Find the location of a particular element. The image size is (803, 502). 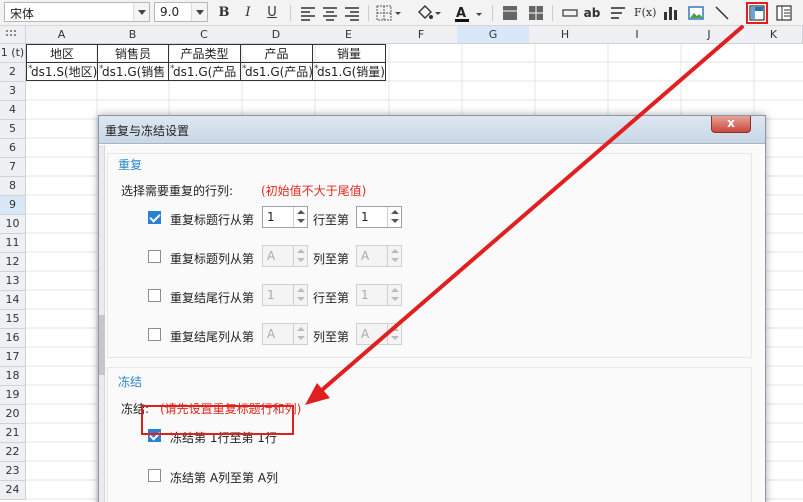

table-cell: * ds1.S(地区) is located at coordinates (62, 71).